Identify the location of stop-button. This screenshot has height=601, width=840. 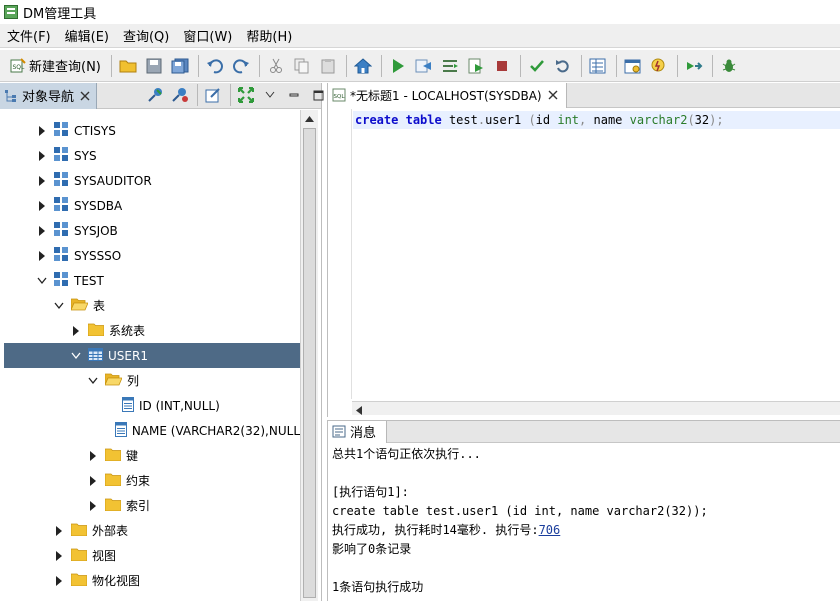
(502, 66).